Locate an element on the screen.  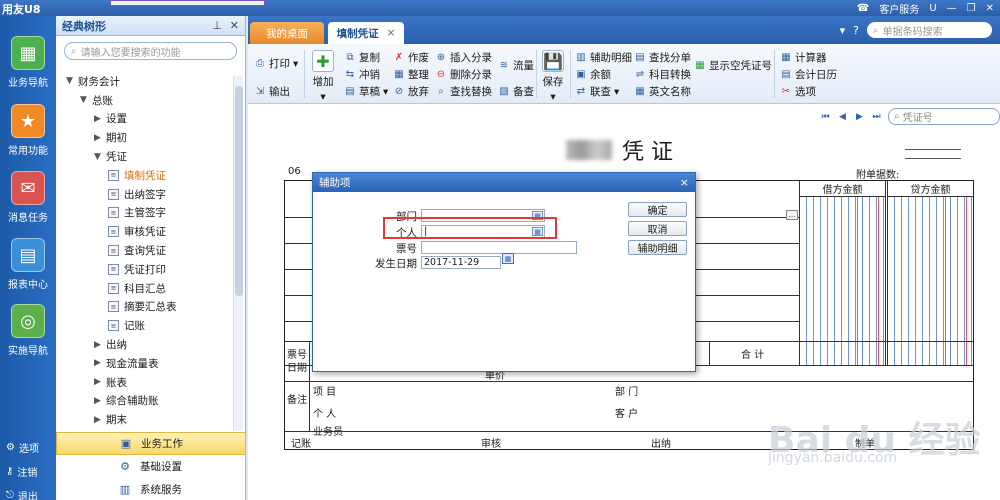
english-name-button: ▦ 英文名称 is located at coordinates (662, 91).